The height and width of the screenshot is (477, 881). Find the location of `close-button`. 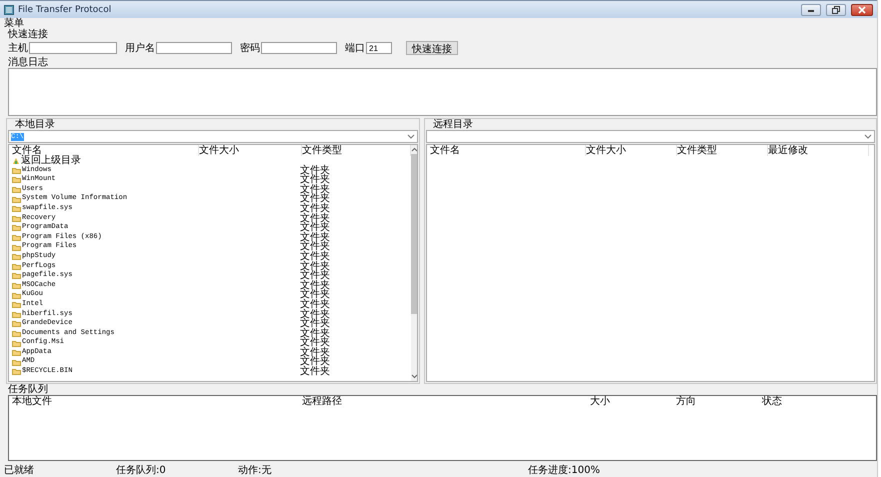

close-button is located at coordinates (862, 10).